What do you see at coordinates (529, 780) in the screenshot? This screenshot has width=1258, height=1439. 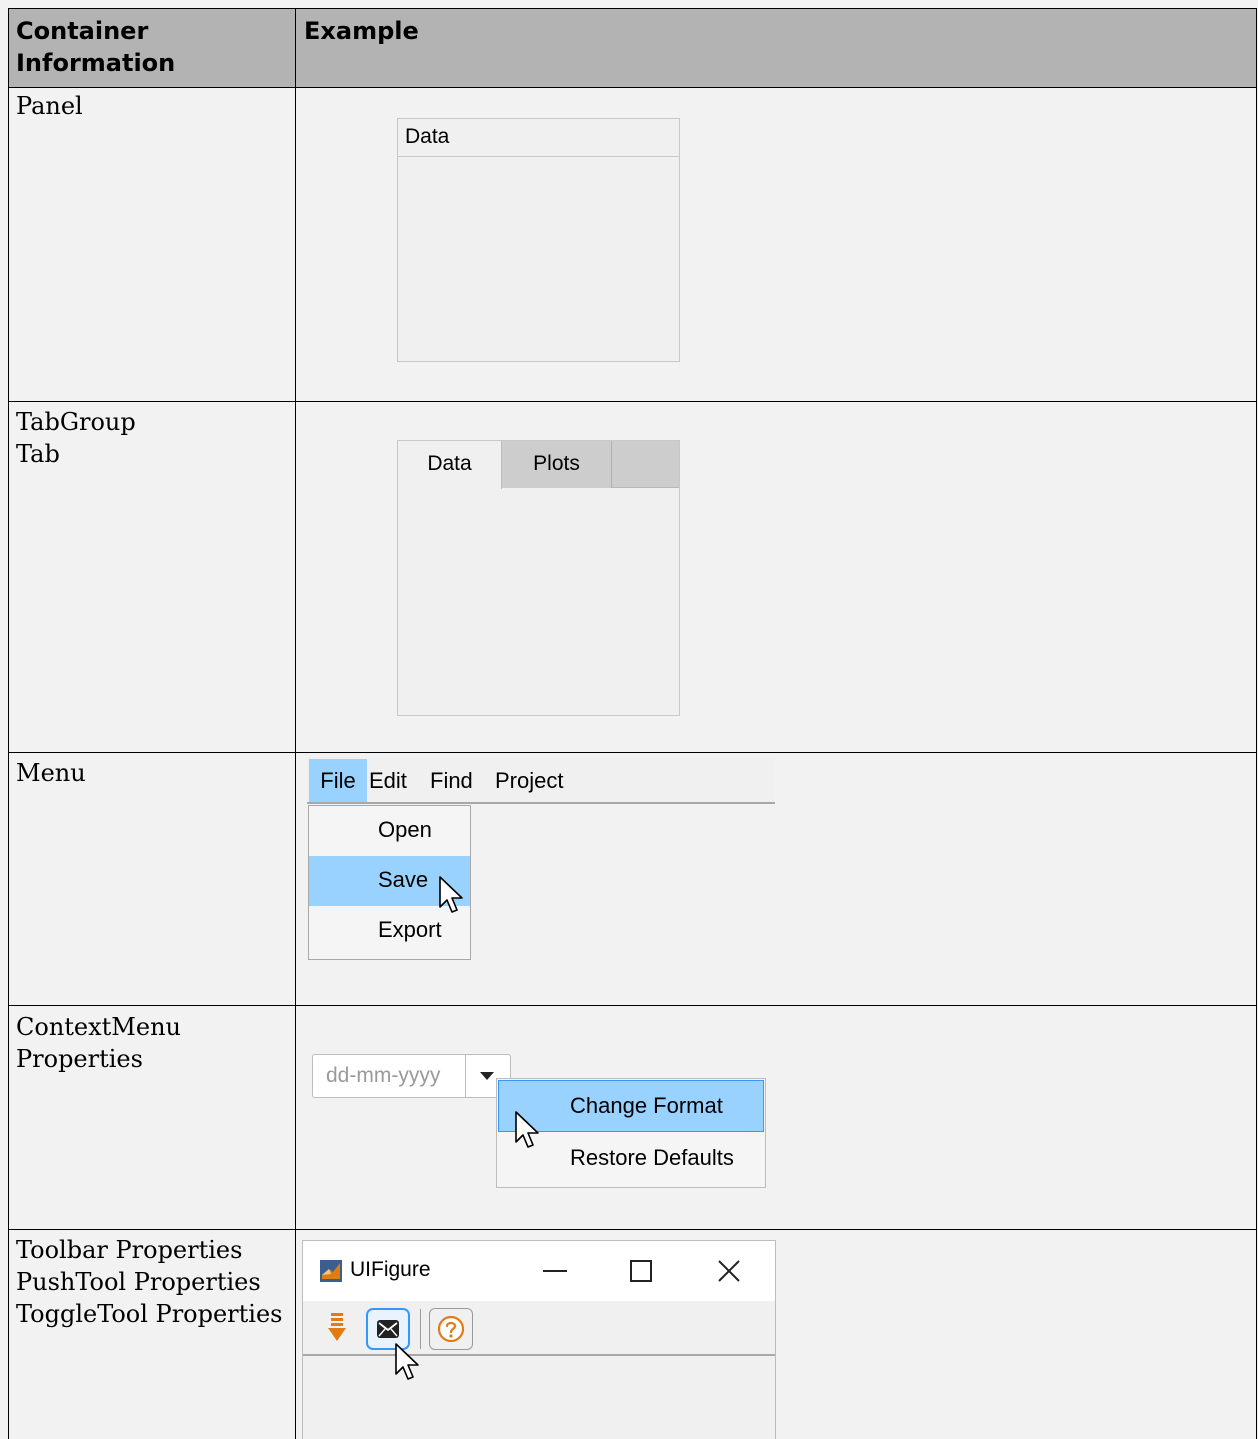 I see `menu-project: Project` at bounding box center [529, 780].